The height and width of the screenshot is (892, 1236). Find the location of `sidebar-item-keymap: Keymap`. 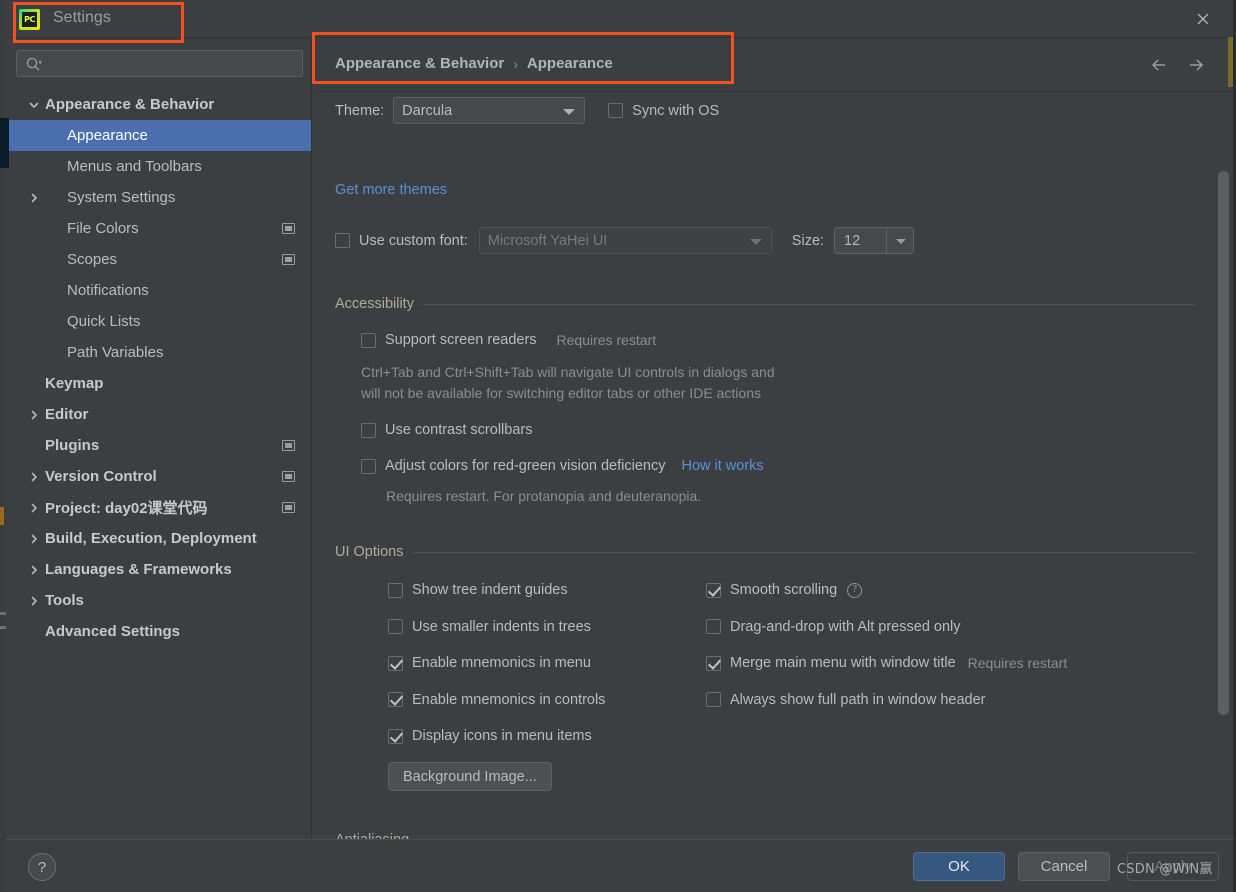

sidebar-item-keymap: Keymap is located at coordinates (158, 383).